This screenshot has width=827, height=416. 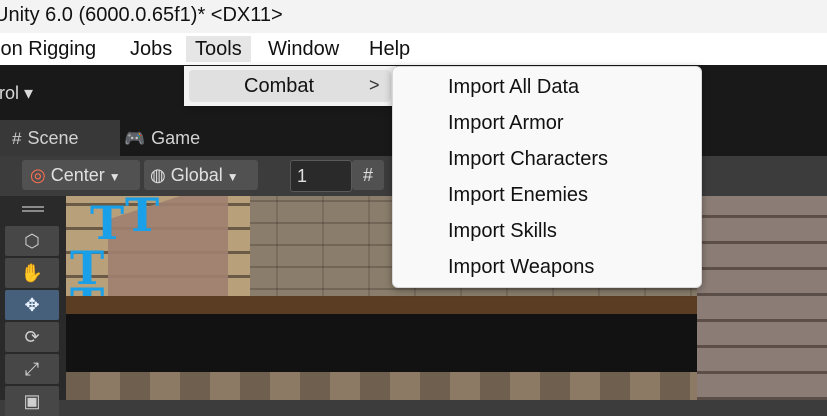 I want to click on tab-game: 🎮 Game, so click(x=162, y=138).